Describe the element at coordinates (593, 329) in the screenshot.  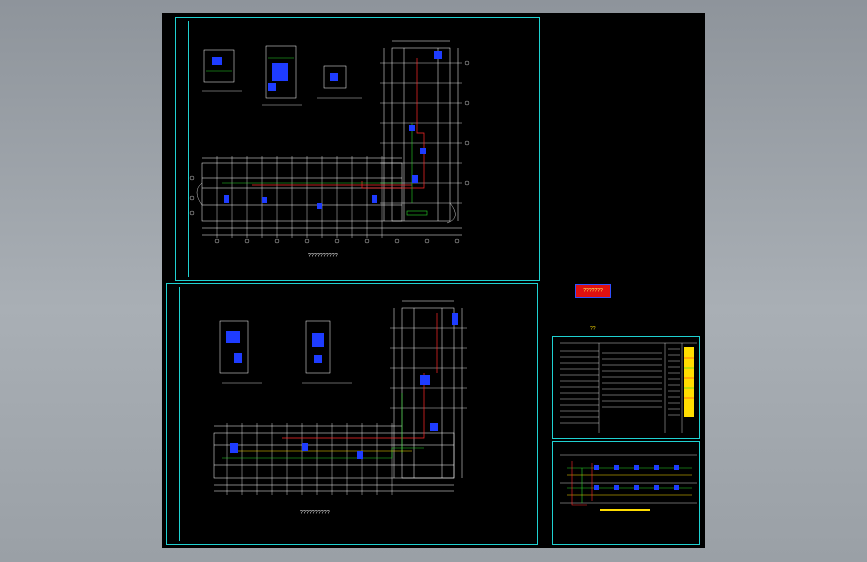
I see `notes-heading: ??` at that location.